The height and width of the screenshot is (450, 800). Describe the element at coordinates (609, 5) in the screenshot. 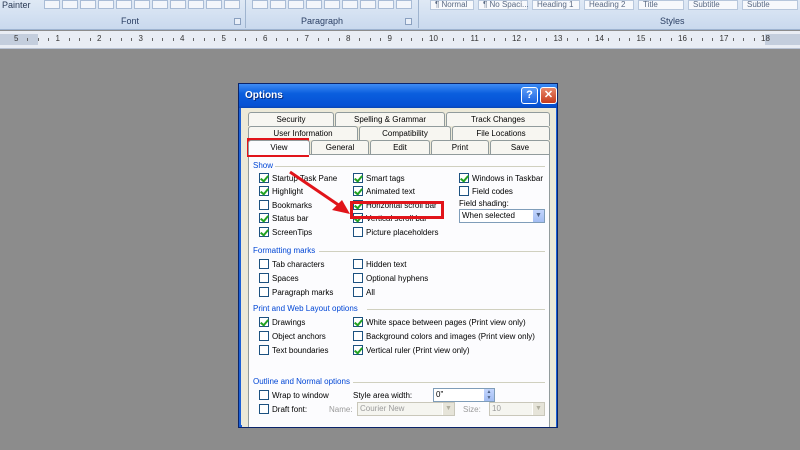

I see `style-heading-2: Heading 2` at that location.